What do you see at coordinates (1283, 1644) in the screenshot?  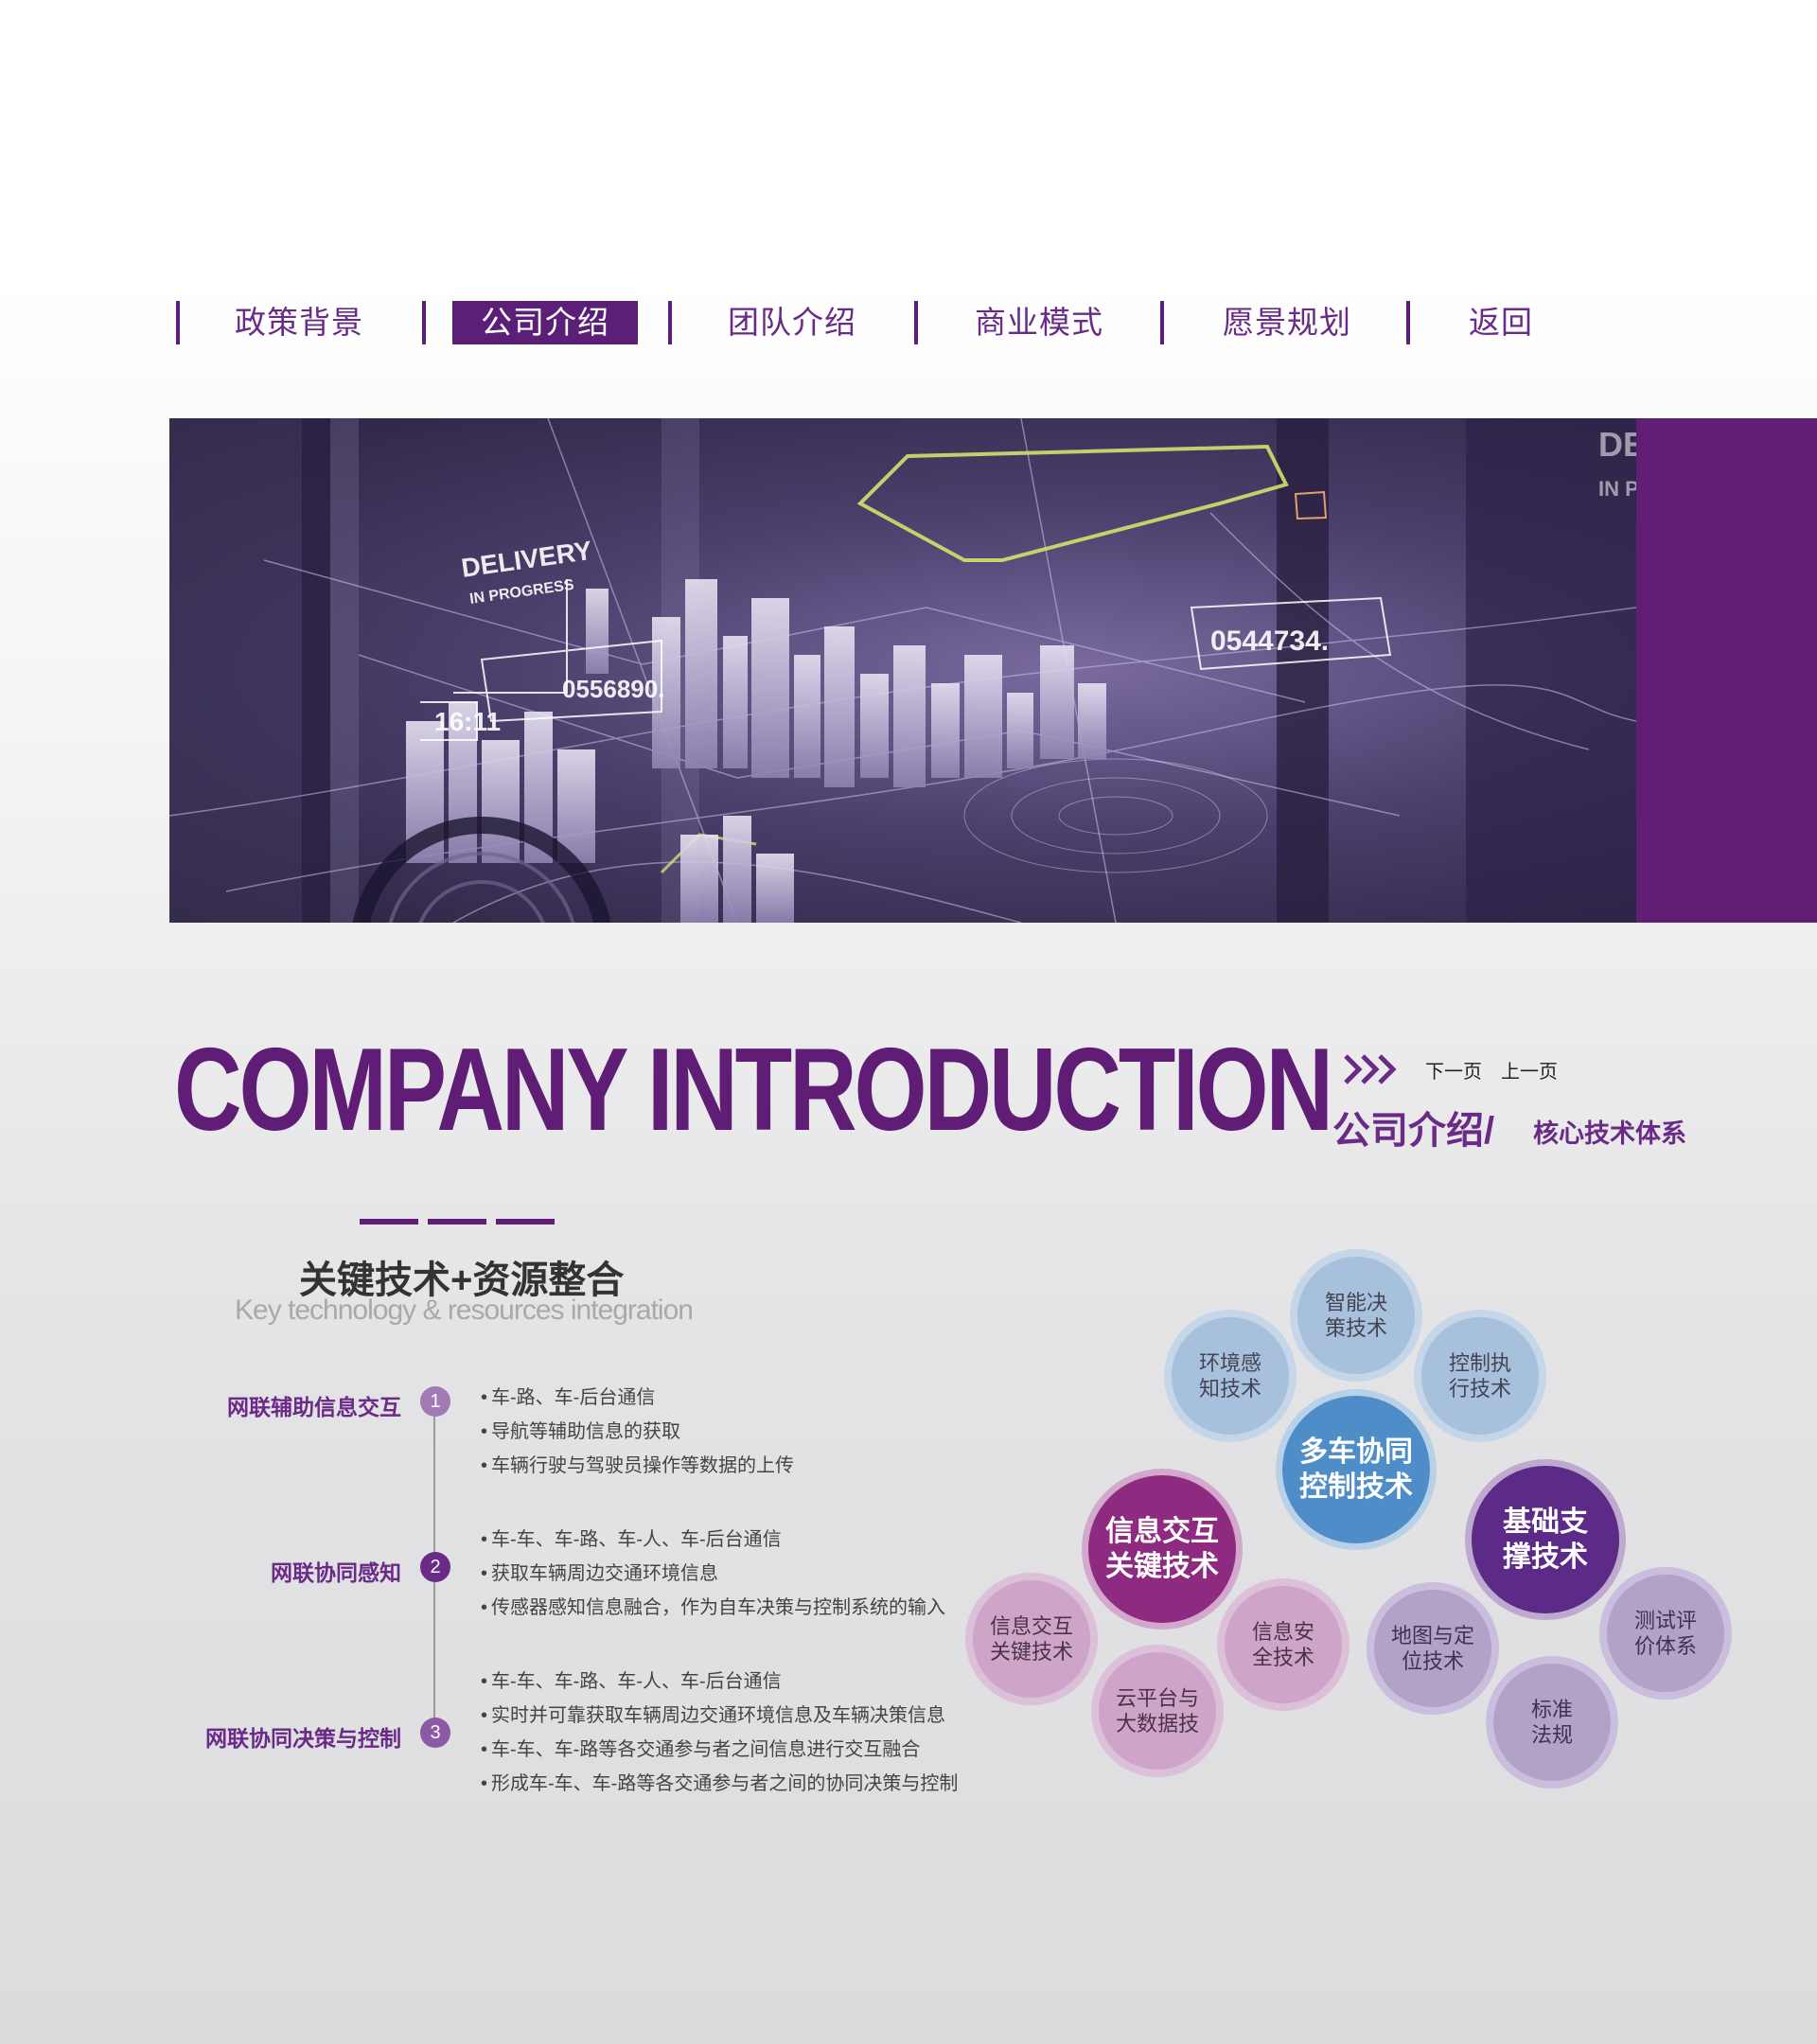 I see `bubble-info-security: 信息安全技术` at bounding box center [1283, 1644].